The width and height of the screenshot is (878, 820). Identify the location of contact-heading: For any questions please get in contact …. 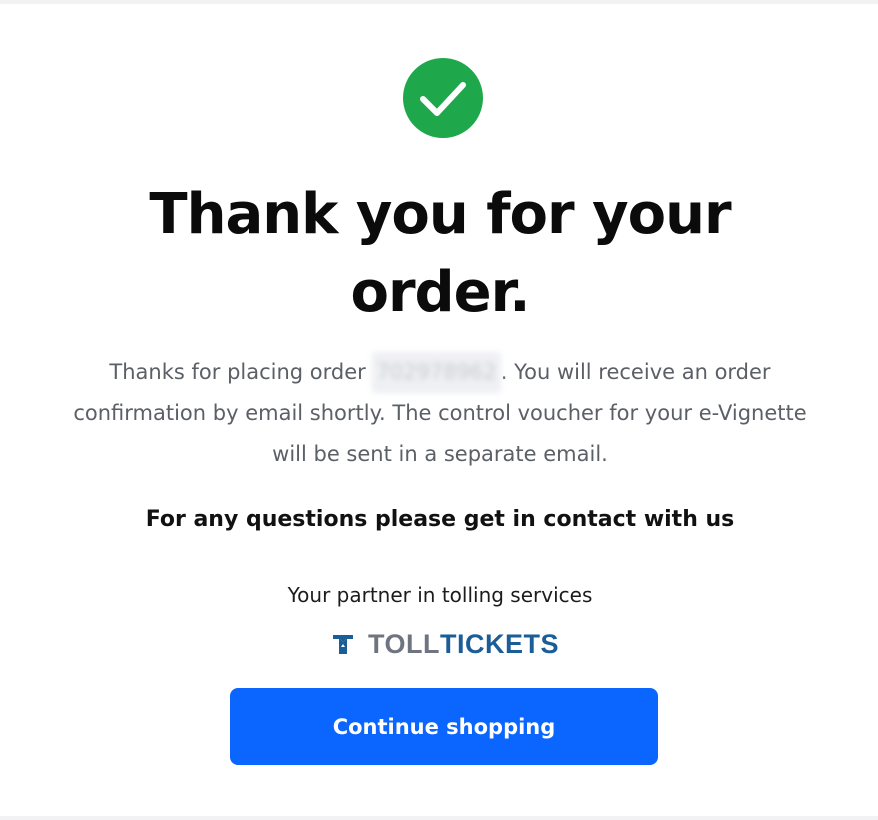
(440, 519).